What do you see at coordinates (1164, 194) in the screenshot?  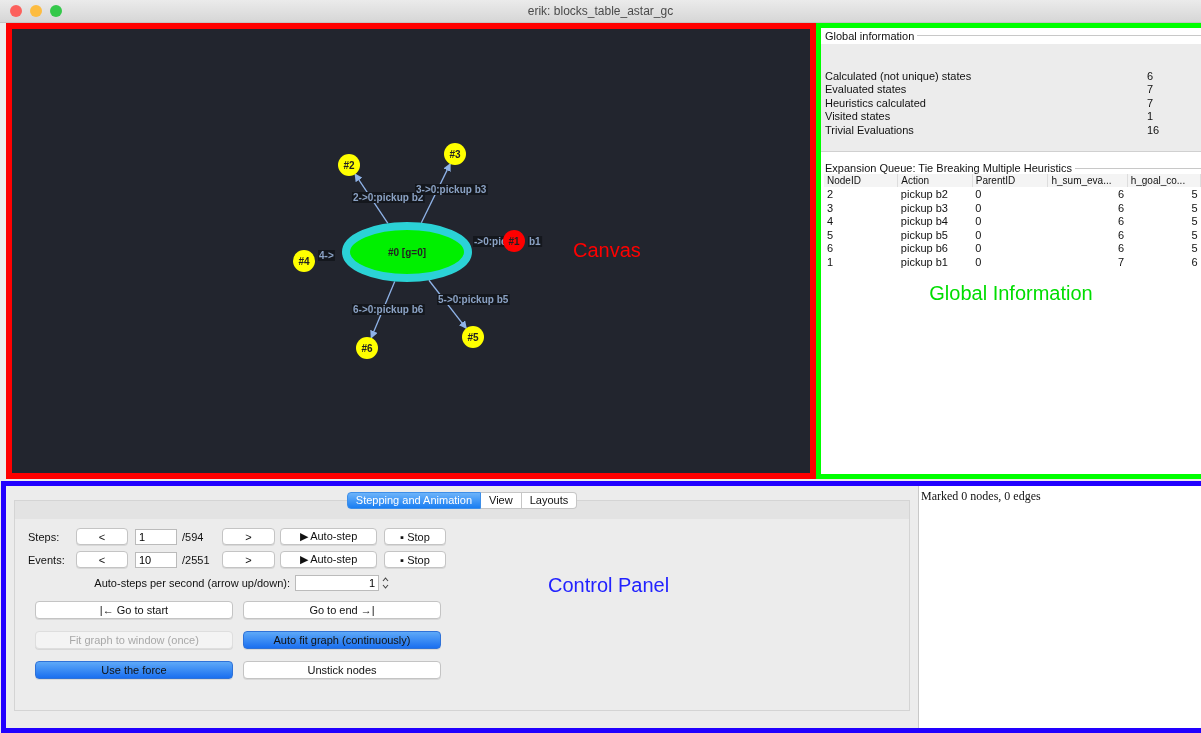 I see `table-cell: 5` at bounding box center [1164, 194].